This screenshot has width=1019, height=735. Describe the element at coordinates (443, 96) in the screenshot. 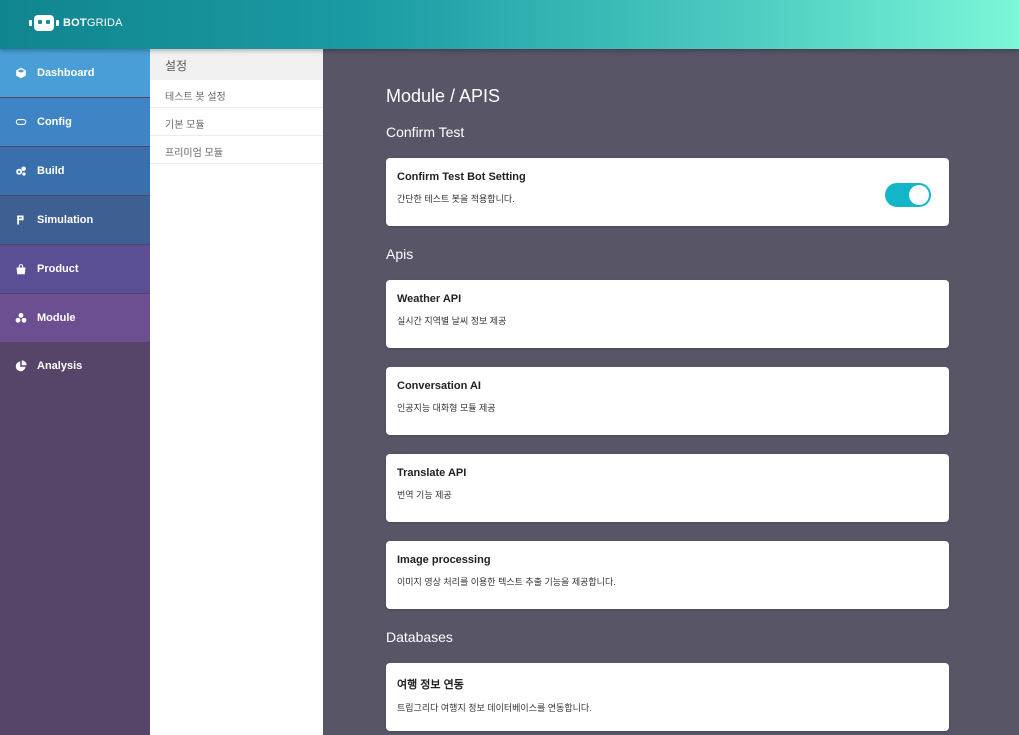

I see `page-title: Module / APIS` at that location.